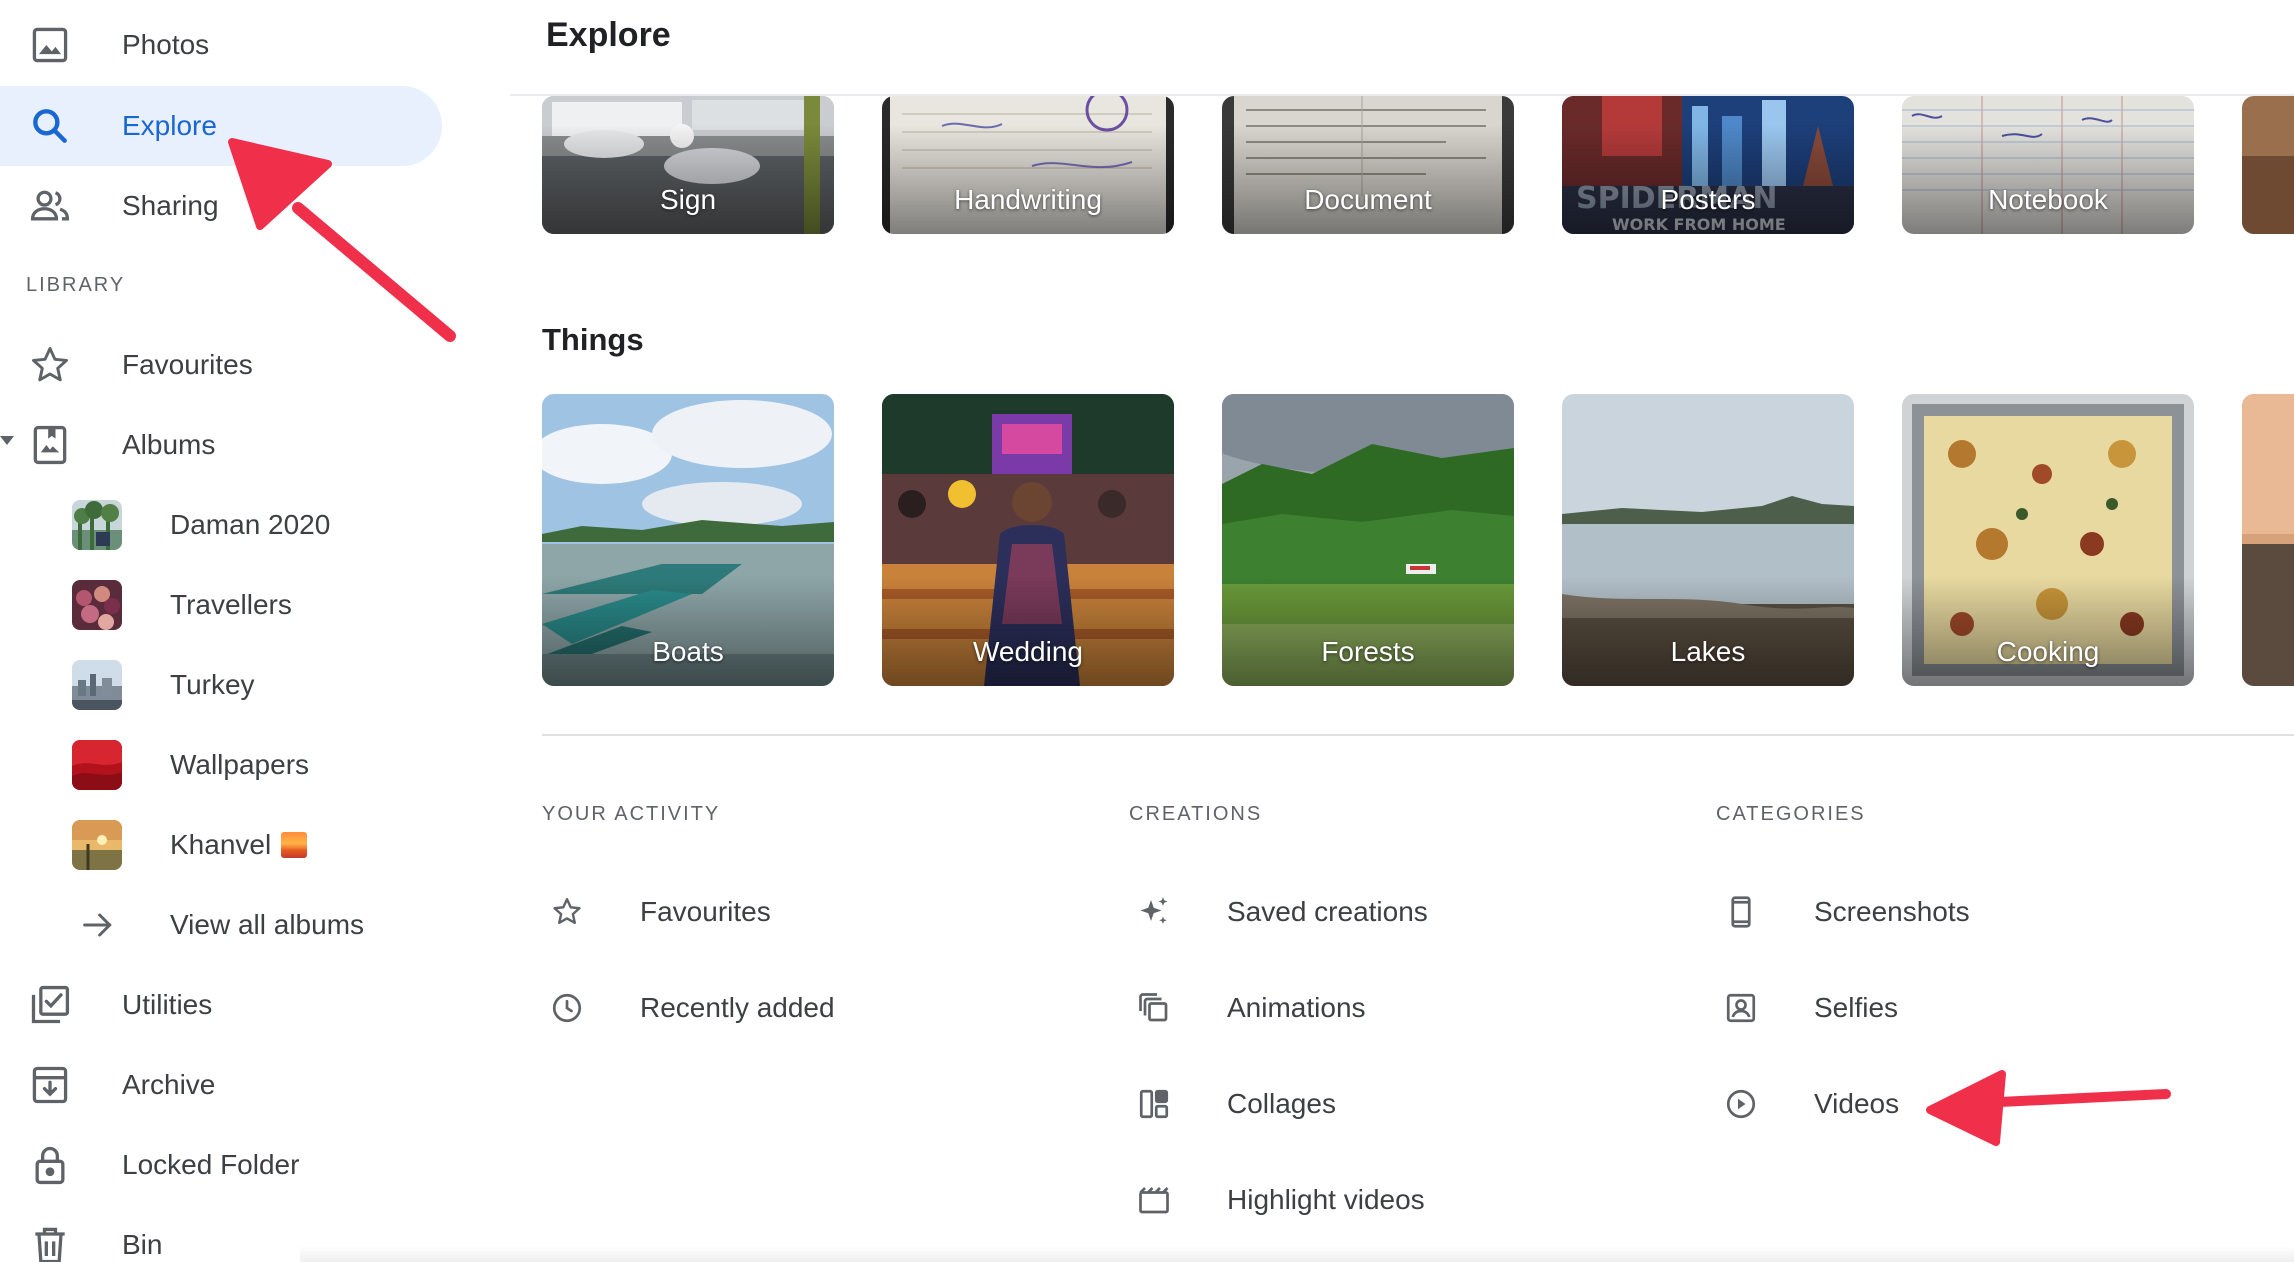 This screenshot has height=1262, width=2294. I want to click on nav-favourites-label: Favourites, so click(187, 364).